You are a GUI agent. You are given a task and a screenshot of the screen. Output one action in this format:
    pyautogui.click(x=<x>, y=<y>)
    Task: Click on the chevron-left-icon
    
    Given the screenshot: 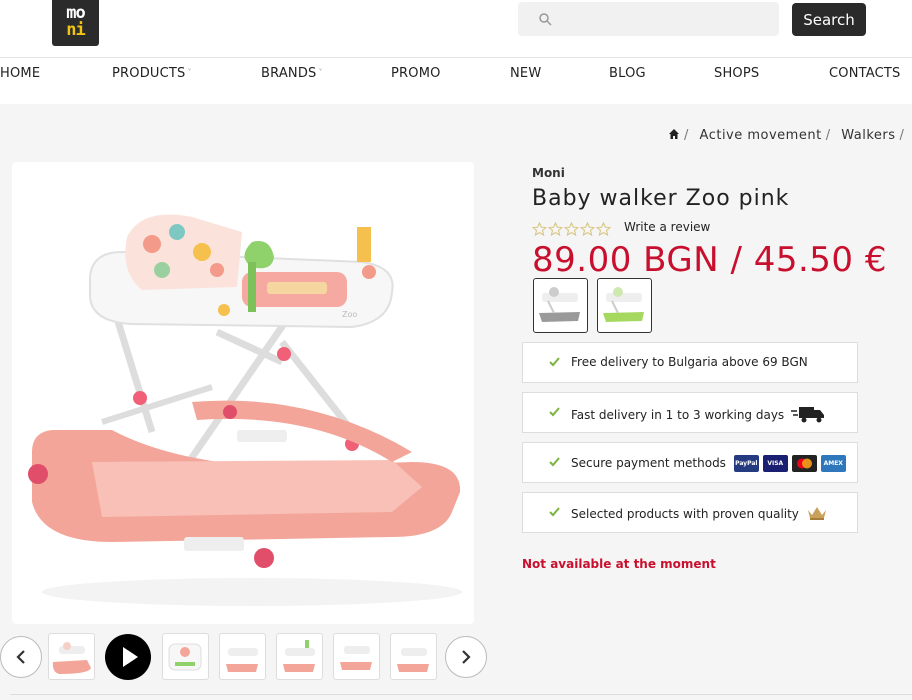 What is the action you would take?
    pyautogui.click(x=20, y=657)
    